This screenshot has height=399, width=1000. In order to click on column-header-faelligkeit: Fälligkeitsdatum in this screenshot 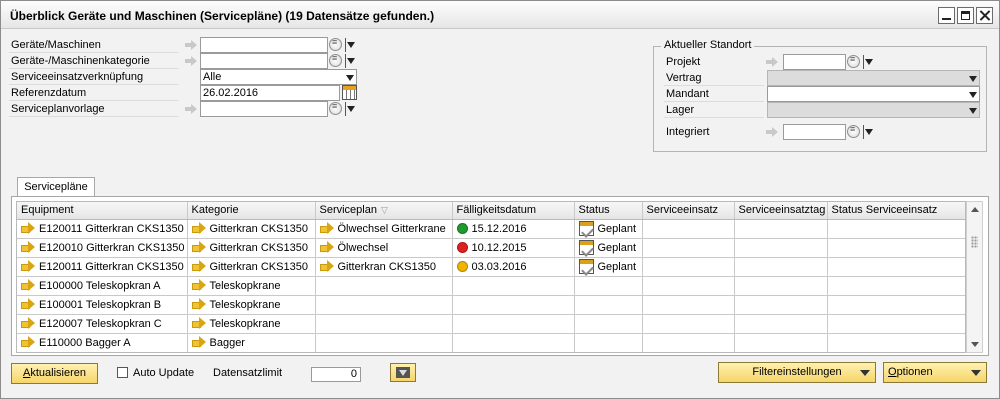, I will do `click(513, 211)`.